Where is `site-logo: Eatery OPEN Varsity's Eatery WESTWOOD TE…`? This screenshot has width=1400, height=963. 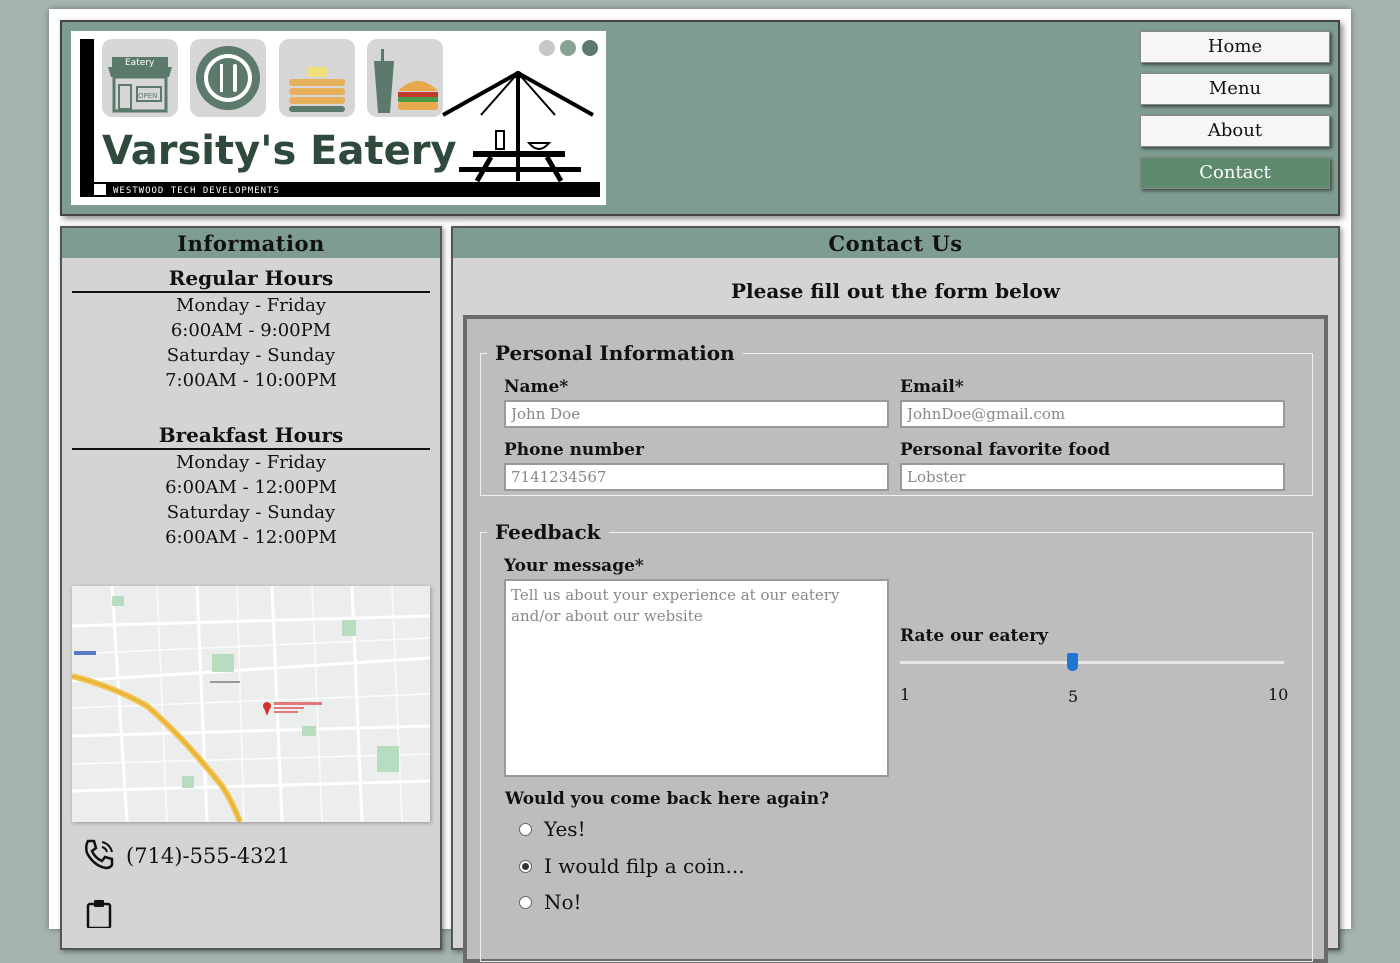
site-logo: Eatery OPEN Varsity's Eatery WESTWOOD TE… is located at coordinates (338, 118).